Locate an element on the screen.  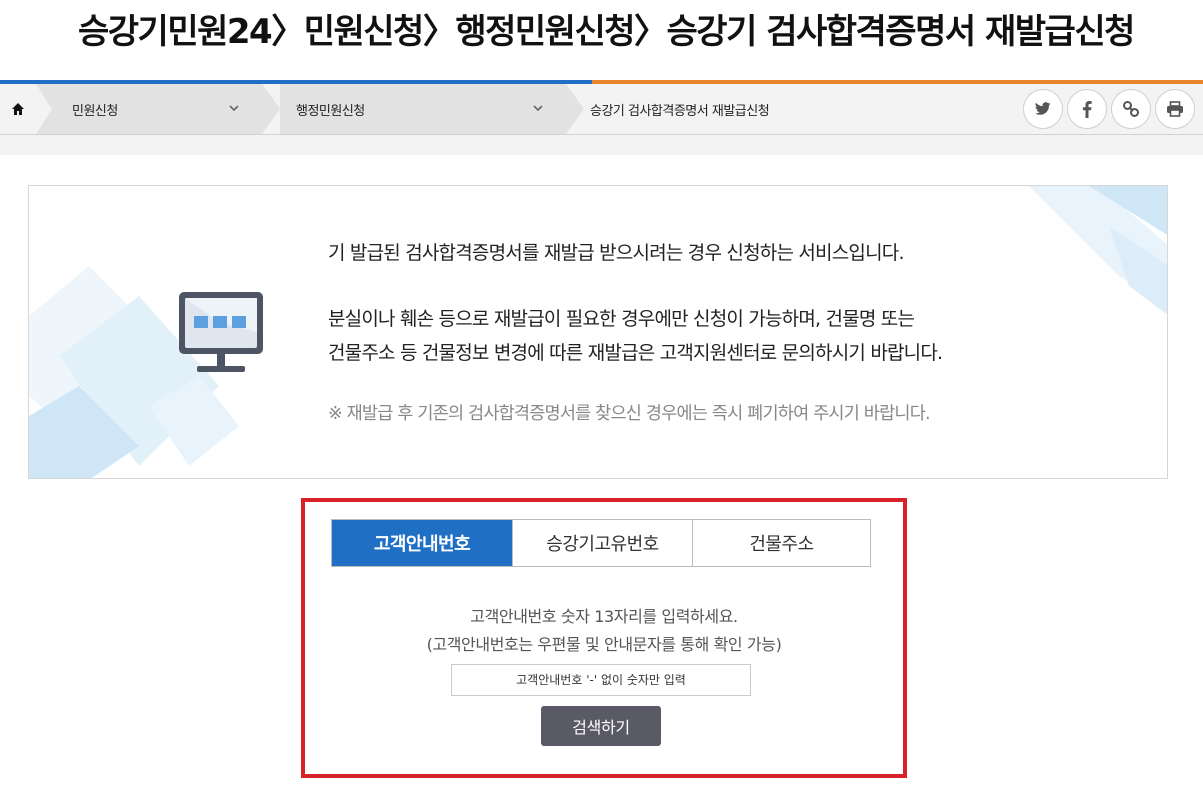
twitter-icon is located at coordinates (1043, 108).